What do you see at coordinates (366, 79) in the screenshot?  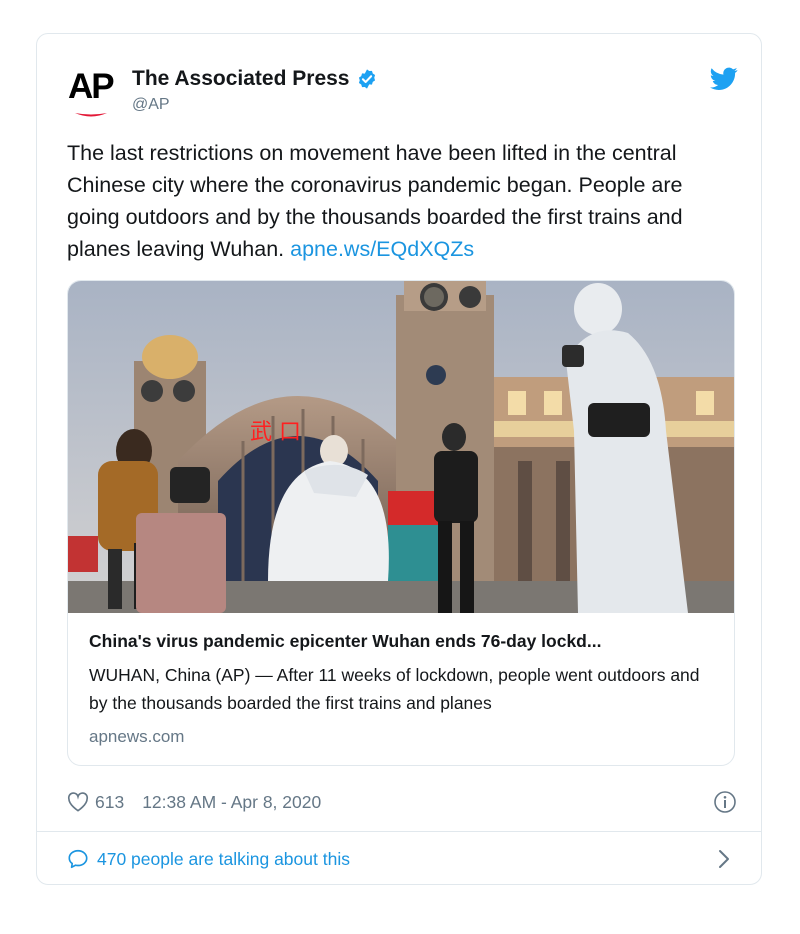 I see `verified-badge-icon` at bounding box center [366, 79].